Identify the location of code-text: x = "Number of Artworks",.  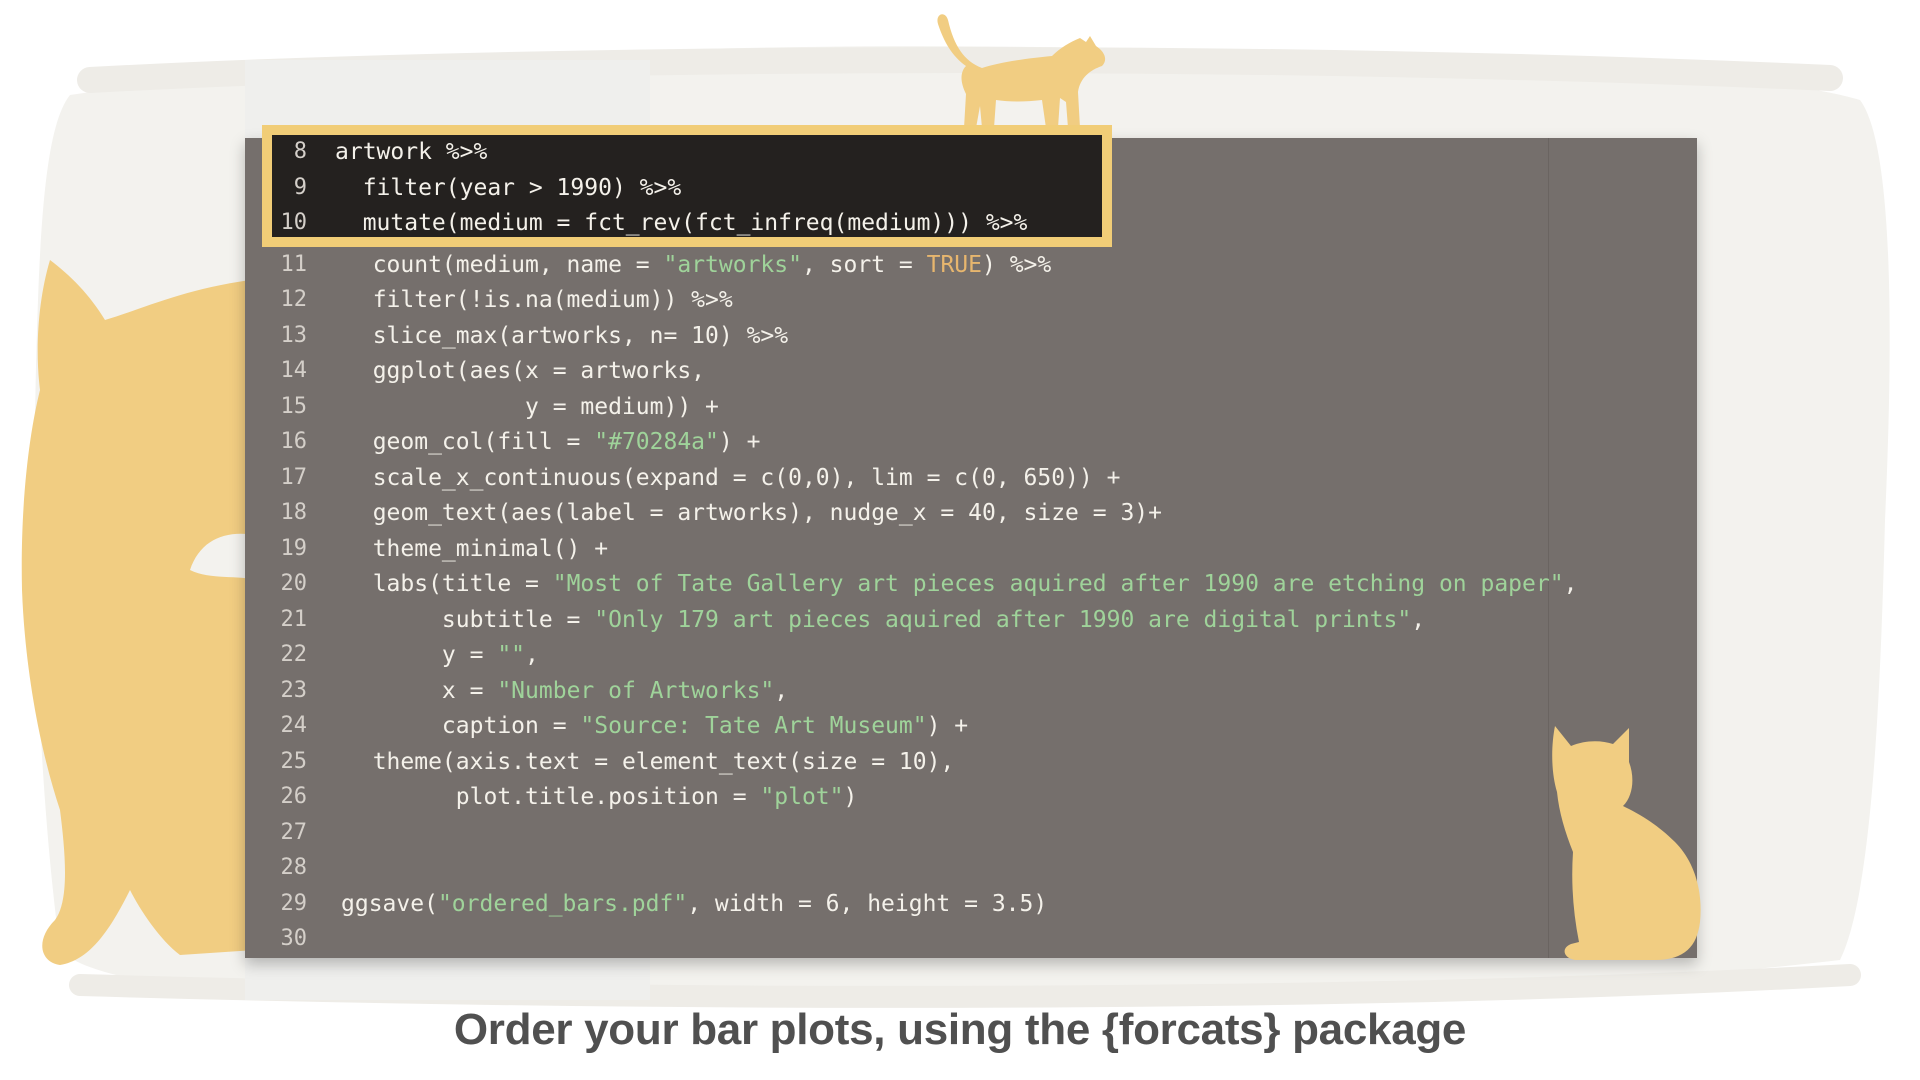
(567, 690).